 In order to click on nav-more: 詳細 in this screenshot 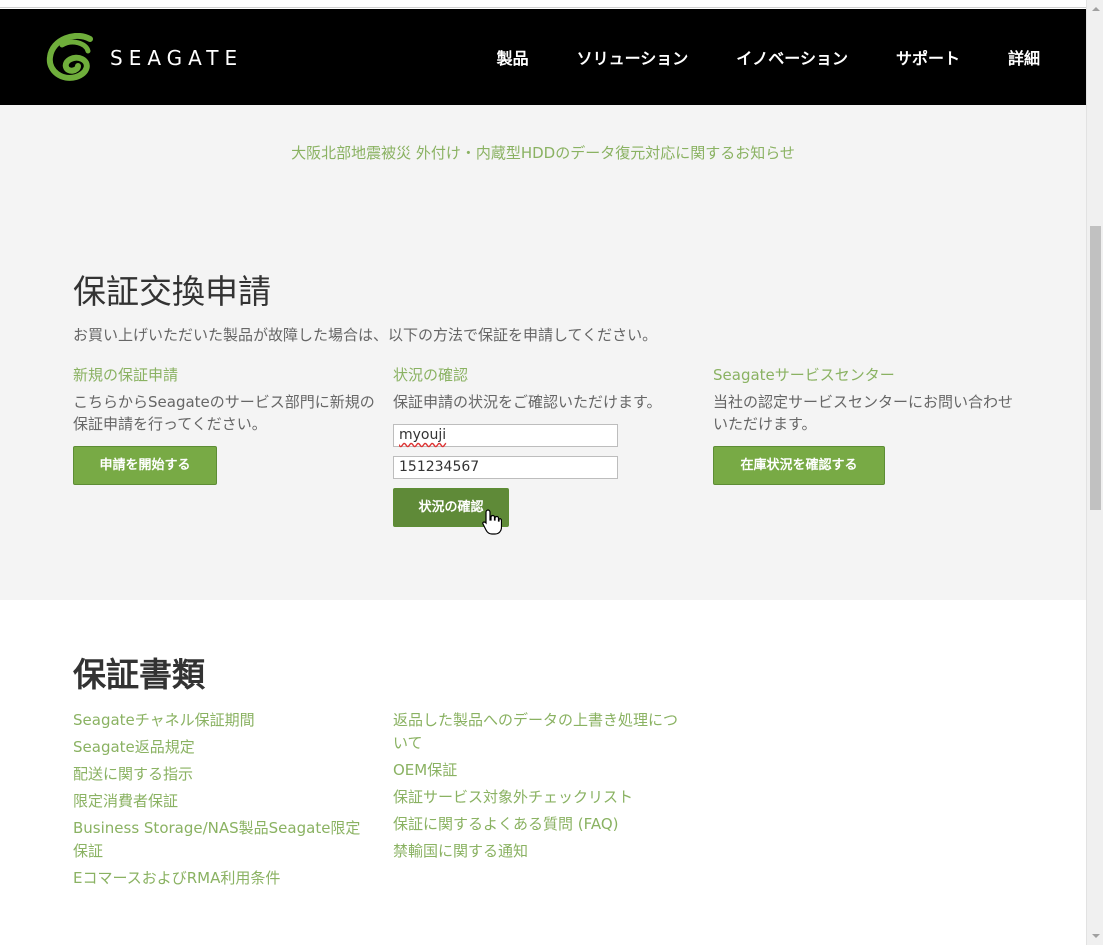, I will do `click(1024, 57)`.